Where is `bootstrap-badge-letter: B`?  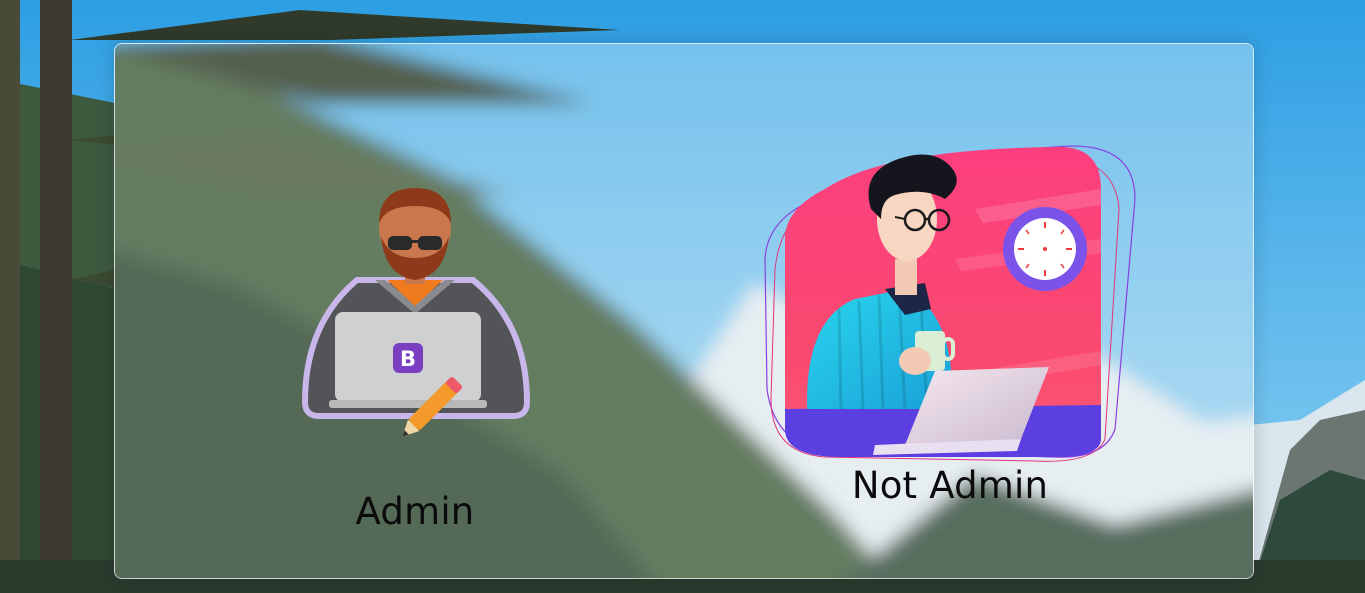
bootstrap-badge-letter: B is located at coordinates (408, 359).